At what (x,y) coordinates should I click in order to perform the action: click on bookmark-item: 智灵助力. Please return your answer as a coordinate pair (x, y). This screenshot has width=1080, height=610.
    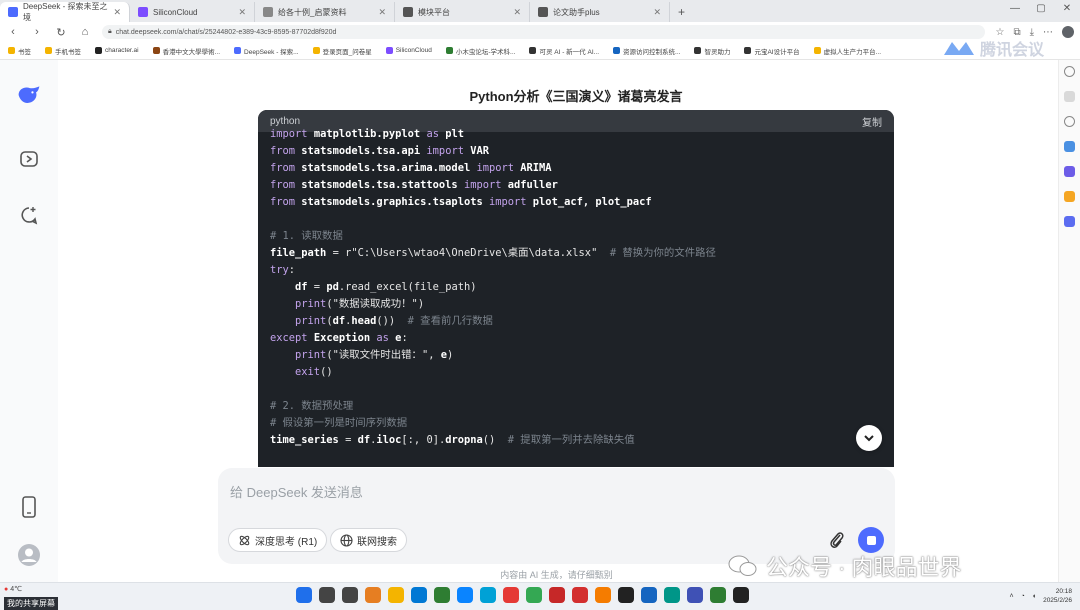
    Looking at the image, I should click on (712, 51).